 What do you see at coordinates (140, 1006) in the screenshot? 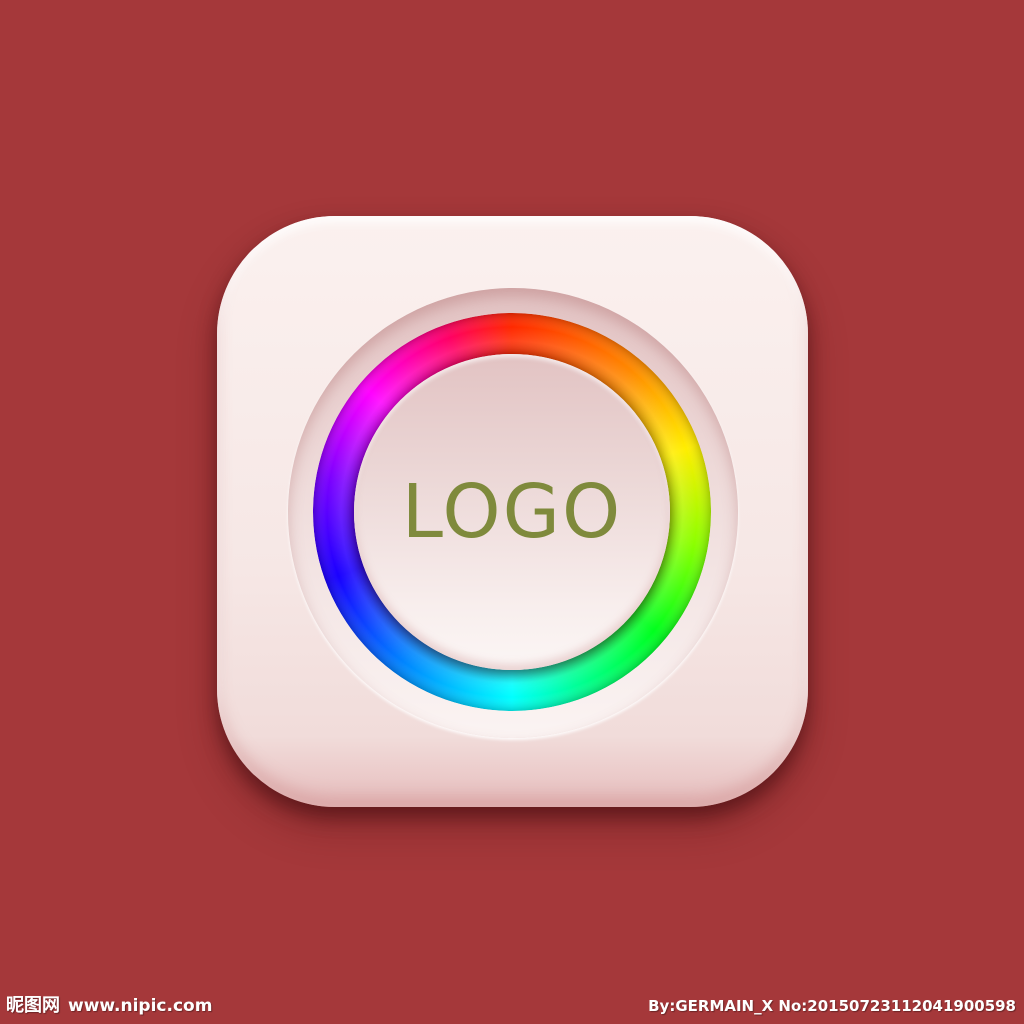
I see `watermark-site-url: www.nipic.com` at bounding box center [140, 1006].